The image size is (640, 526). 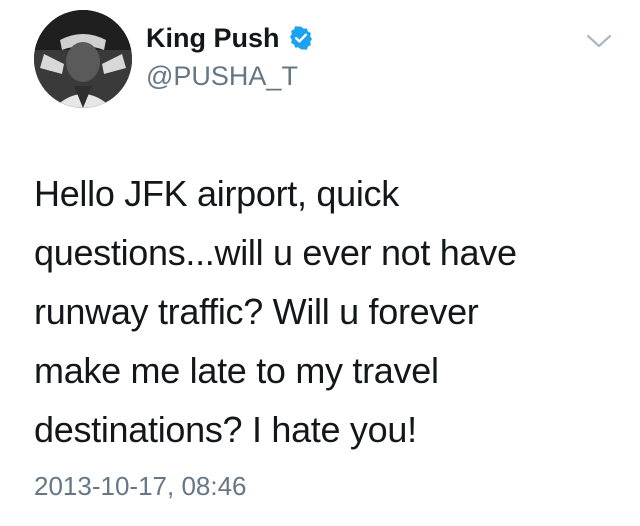 What do you see at coordinates (225, 429) in the screenshot?
I see `tweet-text-line: destinations? I hate you!` at bounding box center [225, 429].